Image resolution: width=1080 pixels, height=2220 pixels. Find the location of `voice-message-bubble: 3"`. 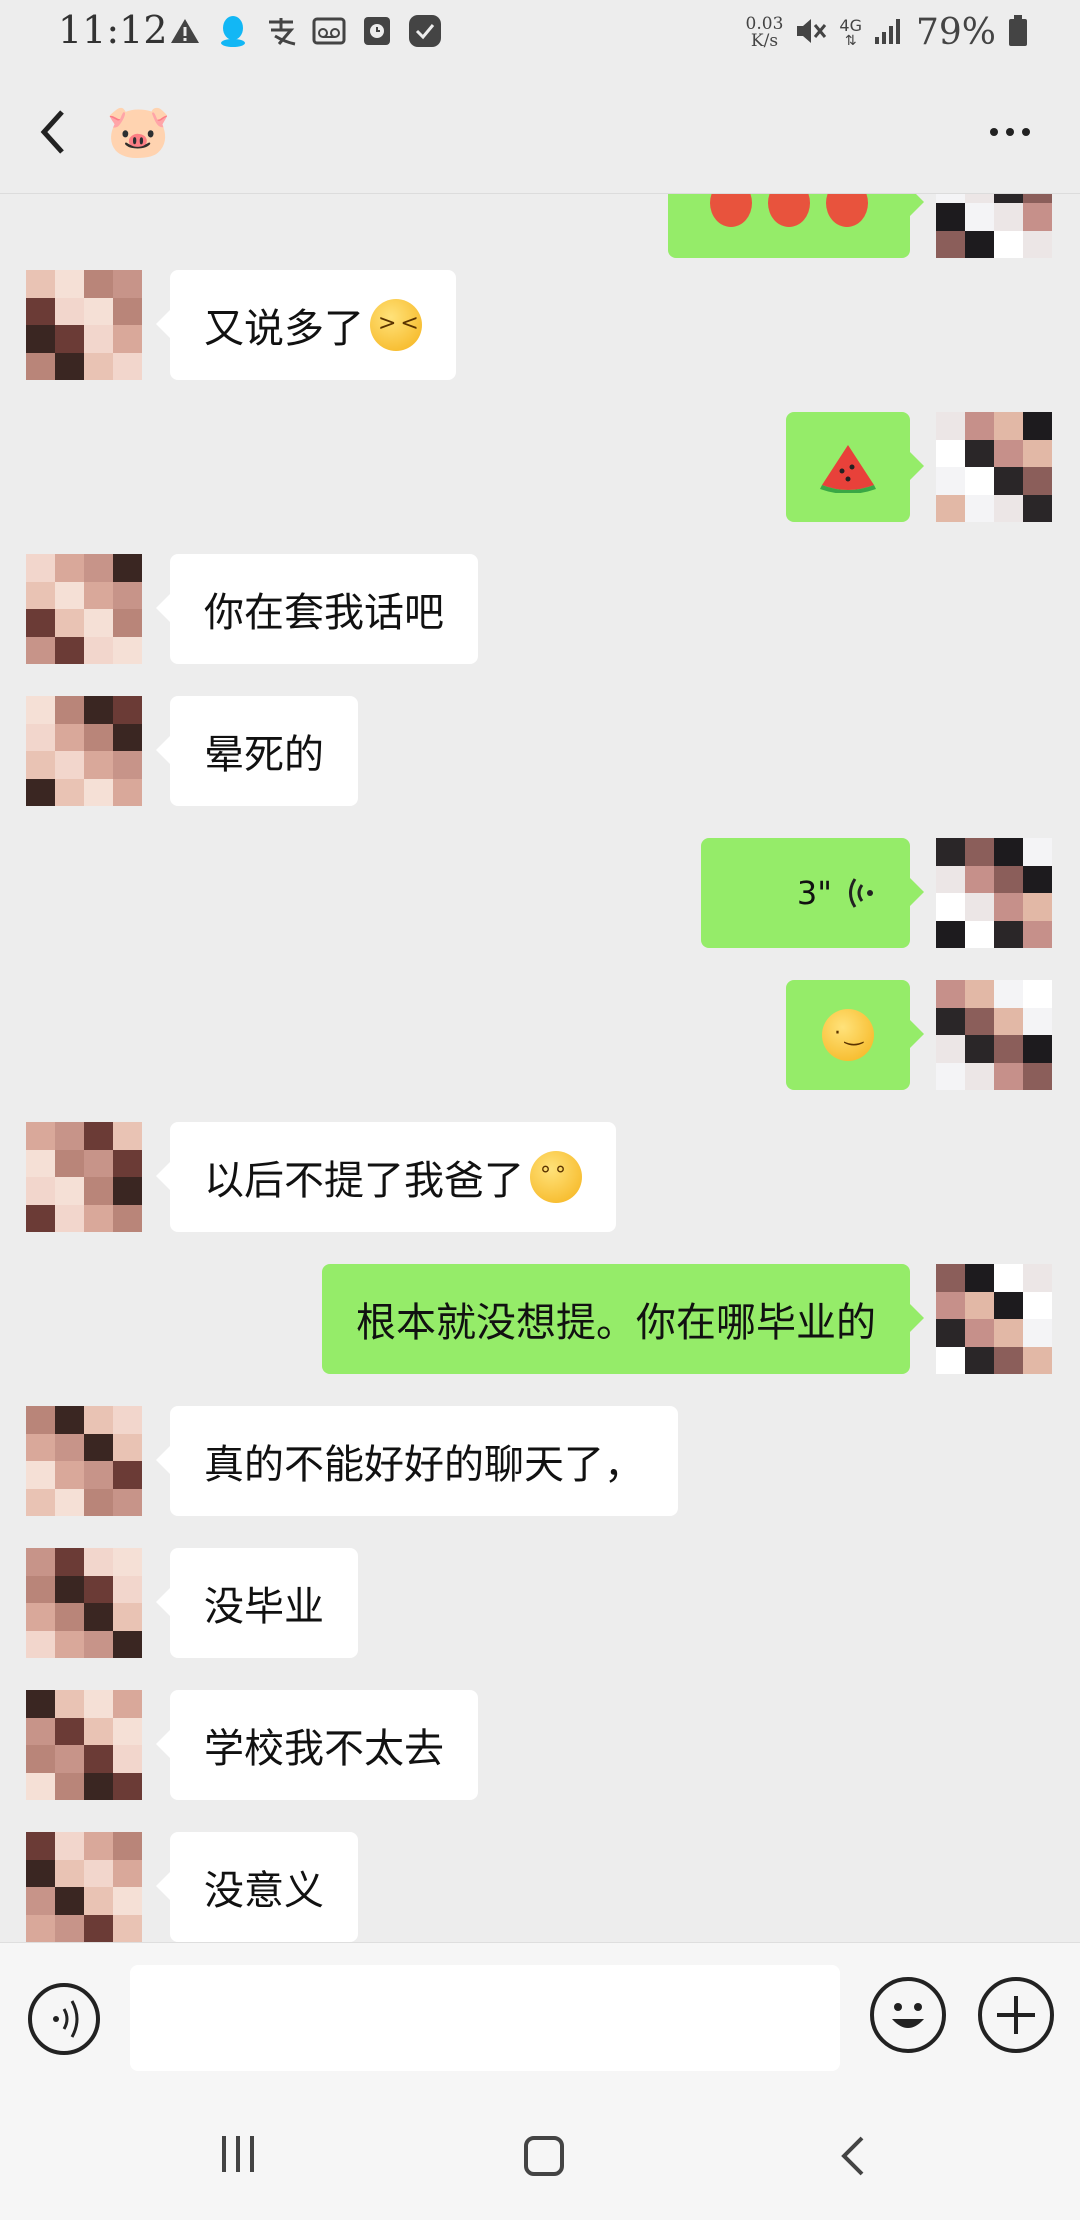

voice-message-bubble: 3" is located at coordinates (812, 893).